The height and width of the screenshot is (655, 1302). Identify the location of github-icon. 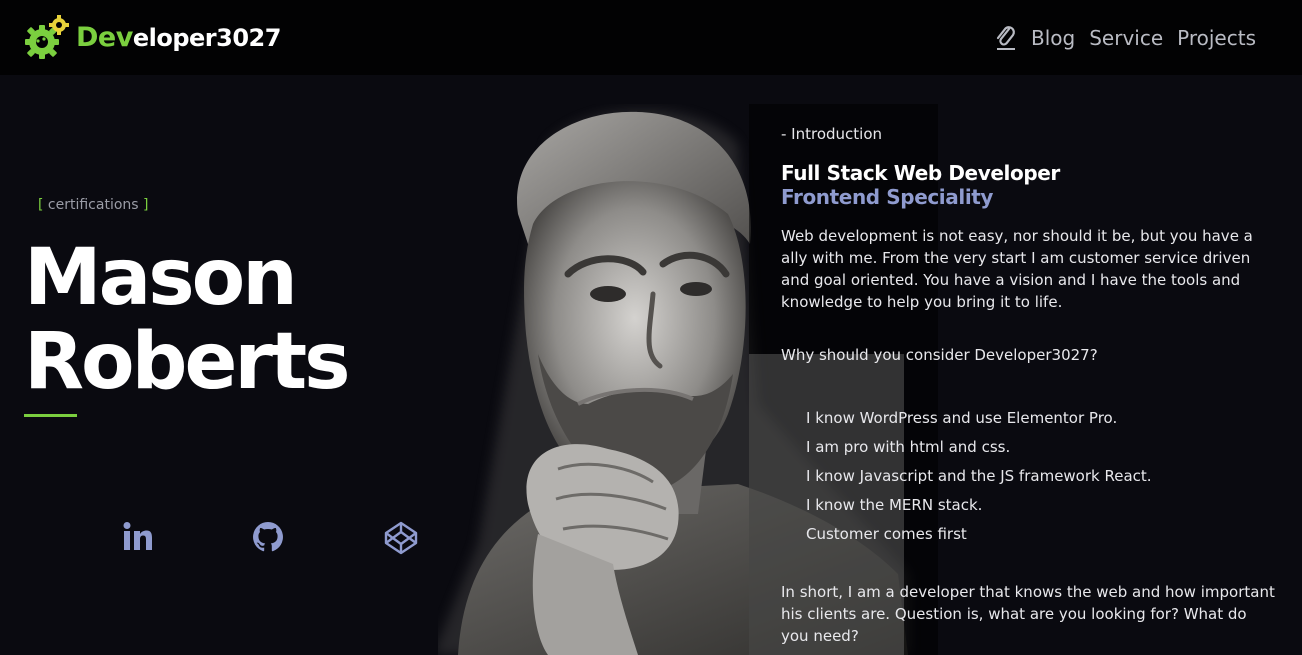
(268, 537).